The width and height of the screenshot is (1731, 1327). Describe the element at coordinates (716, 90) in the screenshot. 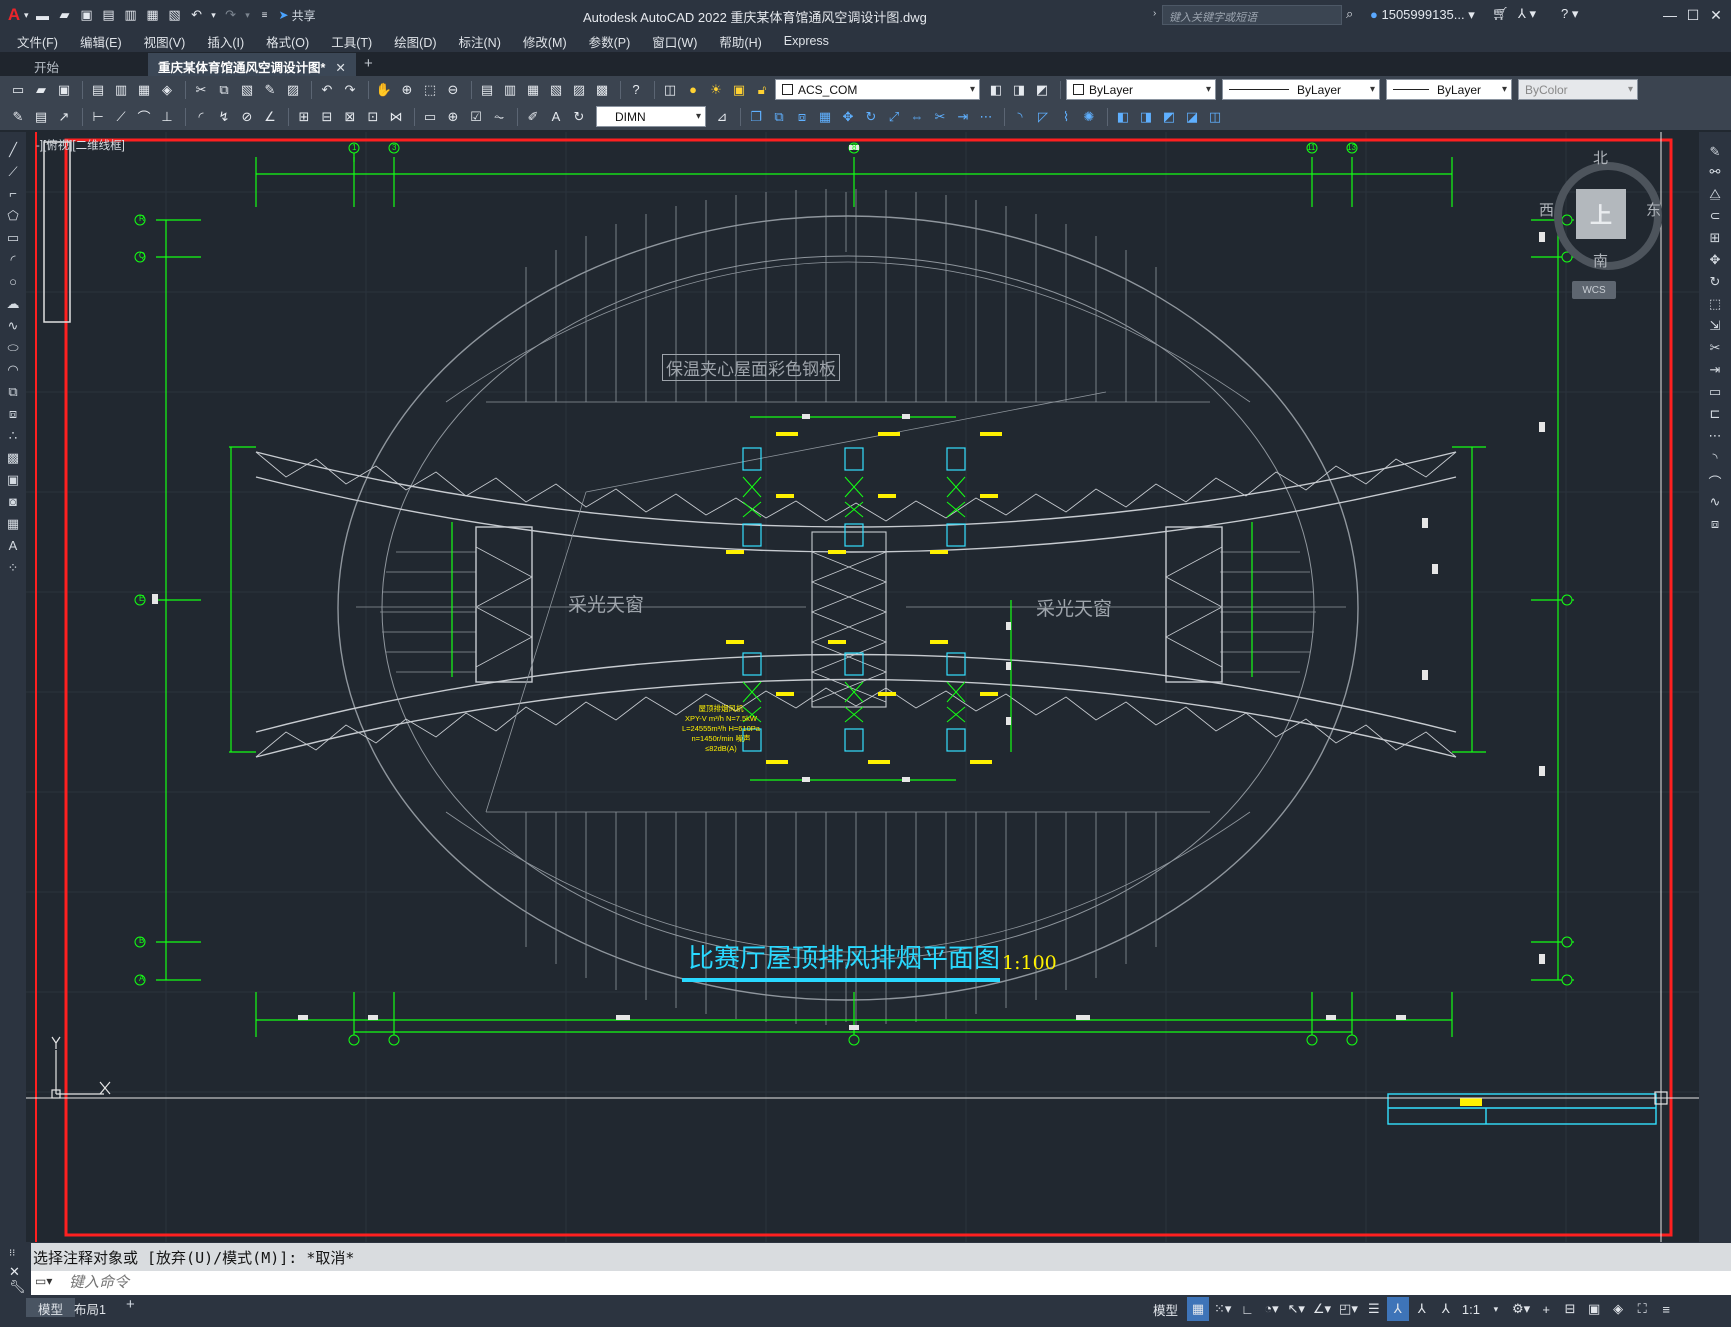

I see `layer-thaw-icon: ☀` at that location.